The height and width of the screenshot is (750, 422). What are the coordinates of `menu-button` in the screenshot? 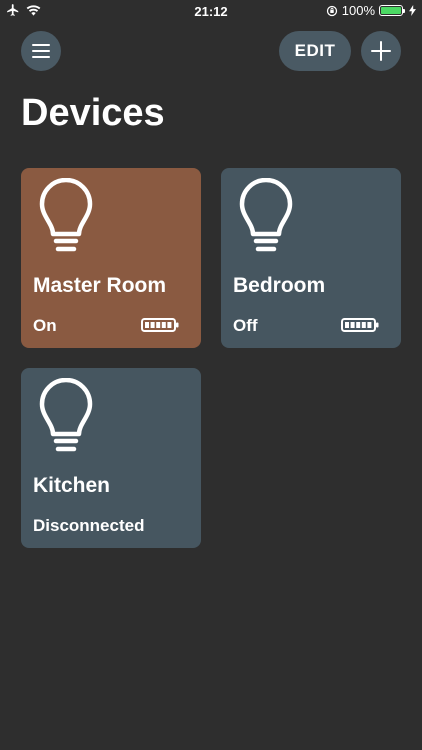 It's located at (41, 51).